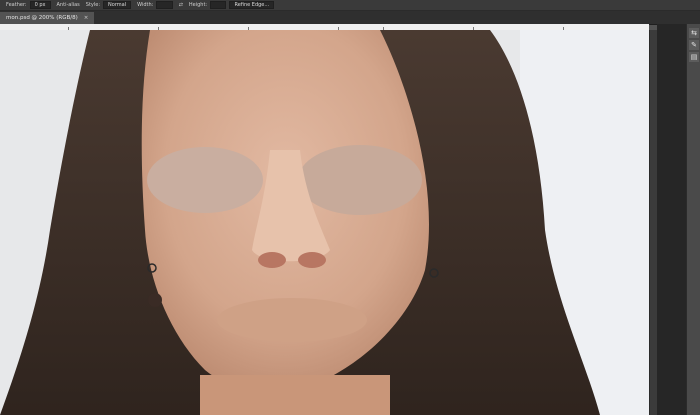  Describe the element at coordinates (653, 222) in the screenshot. I see `vertical-scrollbar` at that location.